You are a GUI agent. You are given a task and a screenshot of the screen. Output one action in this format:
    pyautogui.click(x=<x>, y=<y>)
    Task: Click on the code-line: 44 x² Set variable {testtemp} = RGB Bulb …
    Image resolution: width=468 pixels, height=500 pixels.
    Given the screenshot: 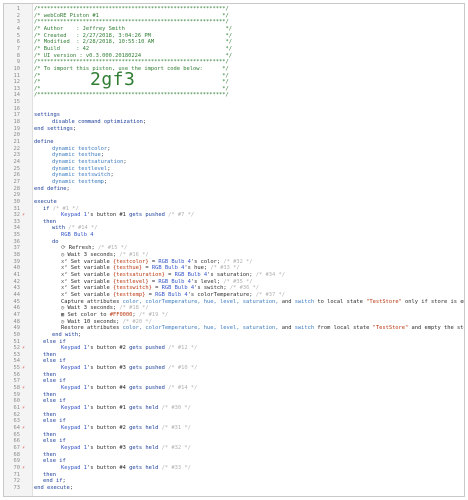 What is the action you would take?
    pyautogui.click(x=234, y=295)
    